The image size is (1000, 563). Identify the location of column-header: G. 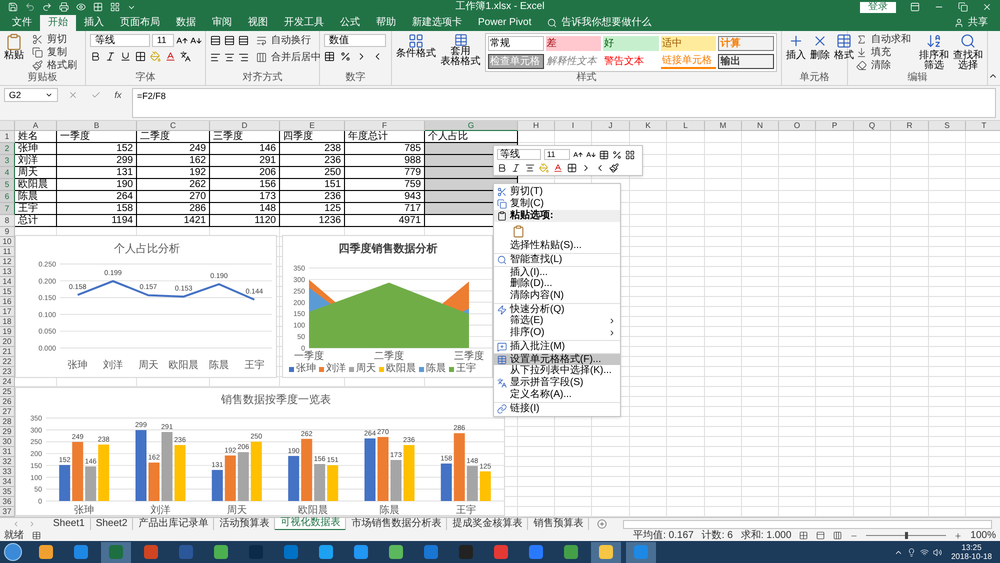
(471, 126).